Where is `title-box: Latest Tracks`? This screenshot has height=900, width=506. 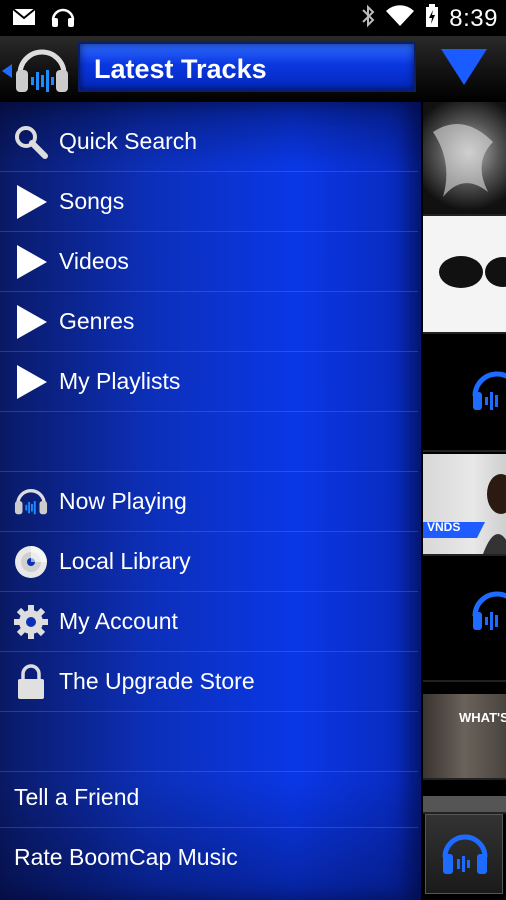
title-box: Latest Tracks is located at coordinates (247, 67).